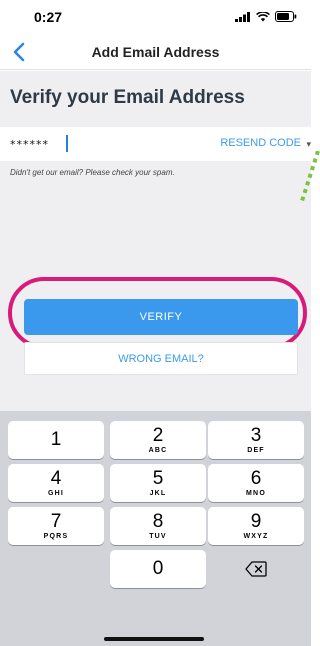 This screenshot has height=646, width=320. I want to click on key-3: 3 DEF, so click(256, 440).